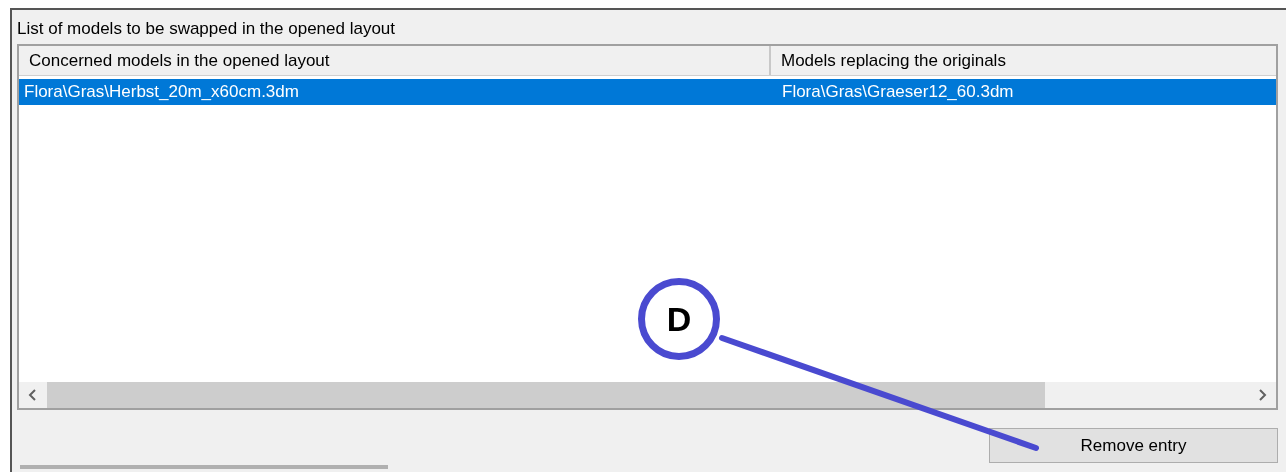 The height and width of the screenshot is (472, 1286). Describe the element at coordinates (33, 395) in the screenshot. I see `scroll-left-icon` at that location.